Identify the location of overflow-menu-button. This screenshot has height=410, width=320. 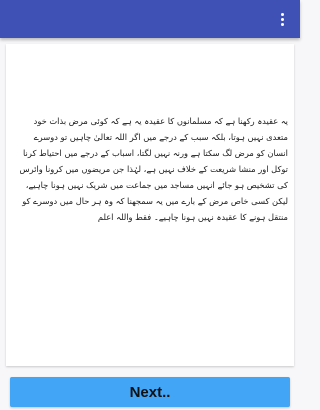
(282, 19).